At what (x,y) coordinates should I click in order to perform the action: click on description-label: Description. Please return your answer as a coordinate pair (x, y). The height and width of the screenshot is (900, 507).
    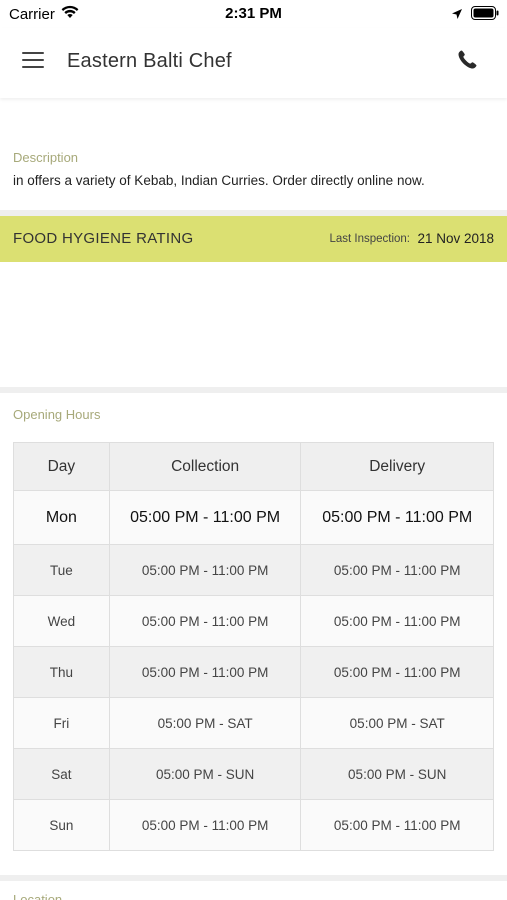
    Looking at the image, I should click on (46, 157).